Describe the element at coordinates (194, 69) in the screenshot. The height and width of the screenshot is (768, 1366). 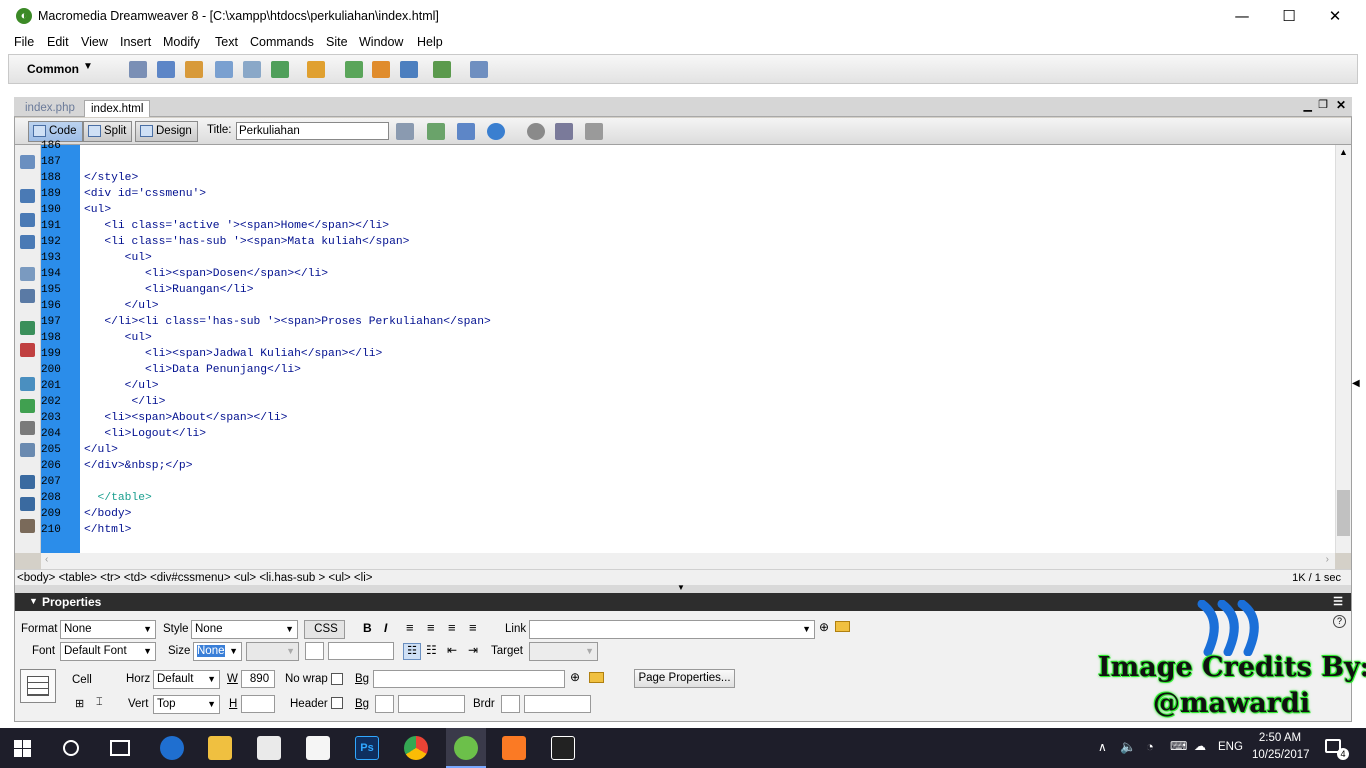
I see `named-anchor-icon` at that location.